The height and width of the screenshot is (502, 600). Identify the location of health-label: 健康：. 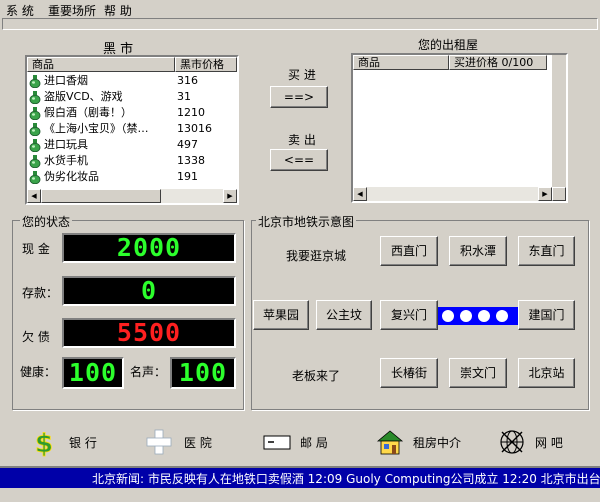
(38, 372).